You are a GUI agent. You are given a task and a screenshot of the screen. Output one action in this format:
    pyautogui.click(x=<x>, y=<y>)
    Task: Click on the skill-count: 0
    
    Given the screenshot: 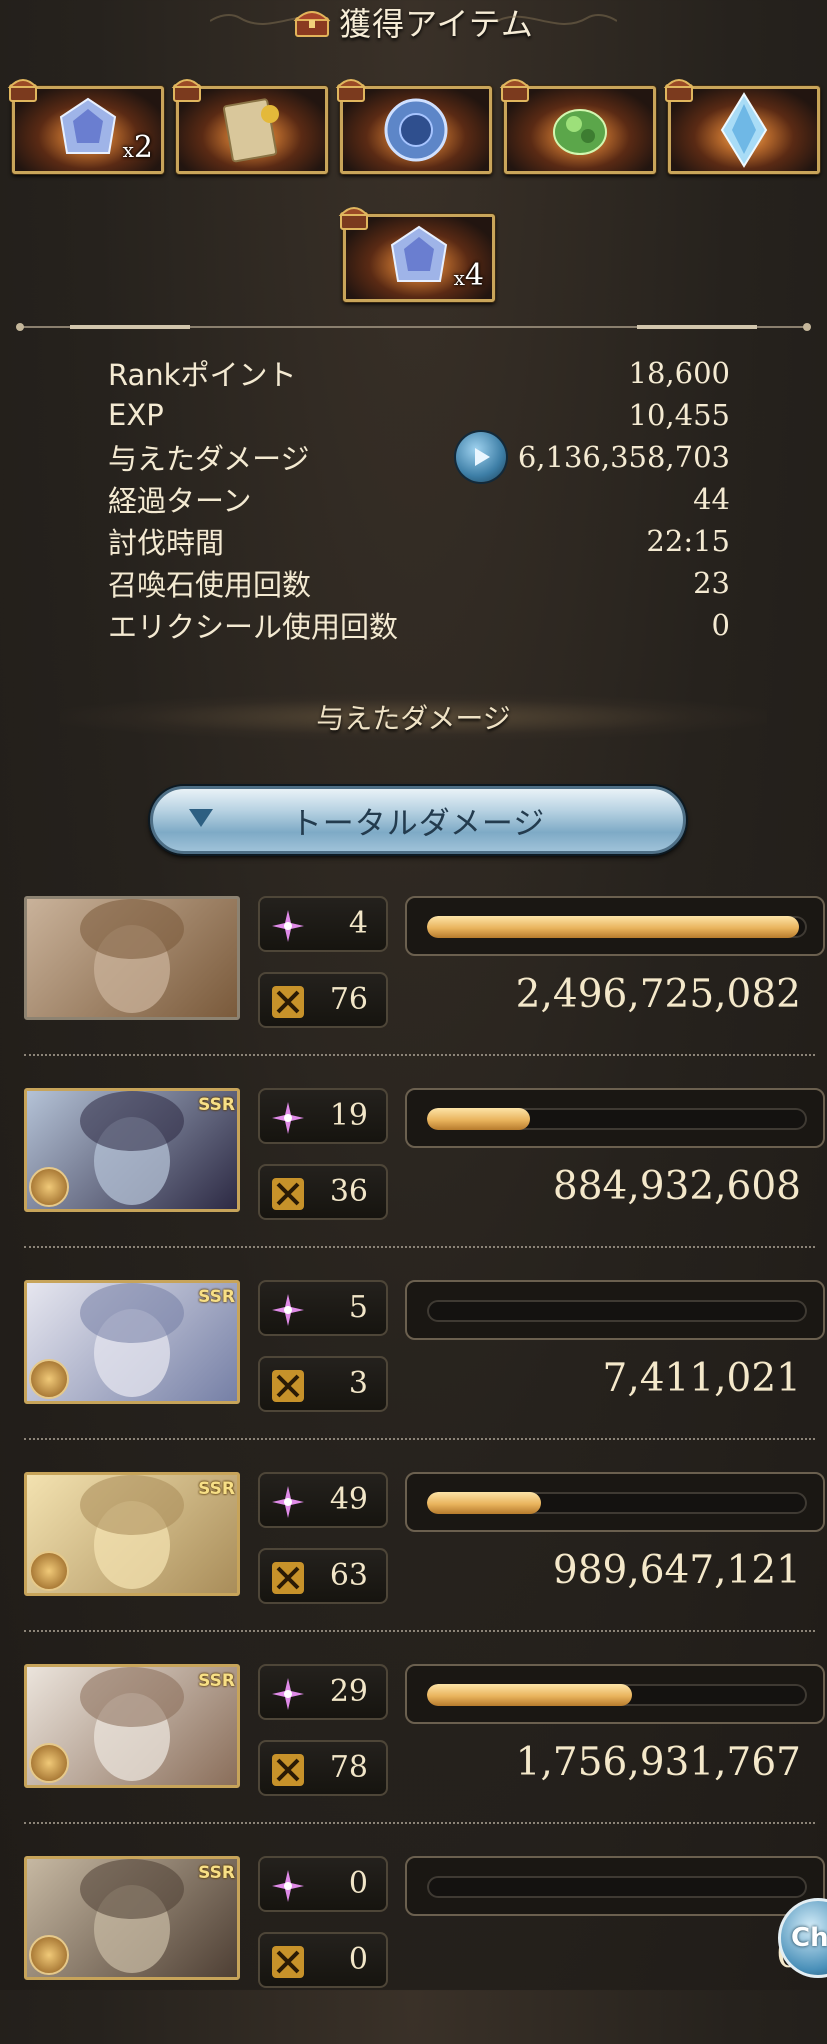 What is the action you would take?
    pyautogui.click(x=358, y=1883)
    